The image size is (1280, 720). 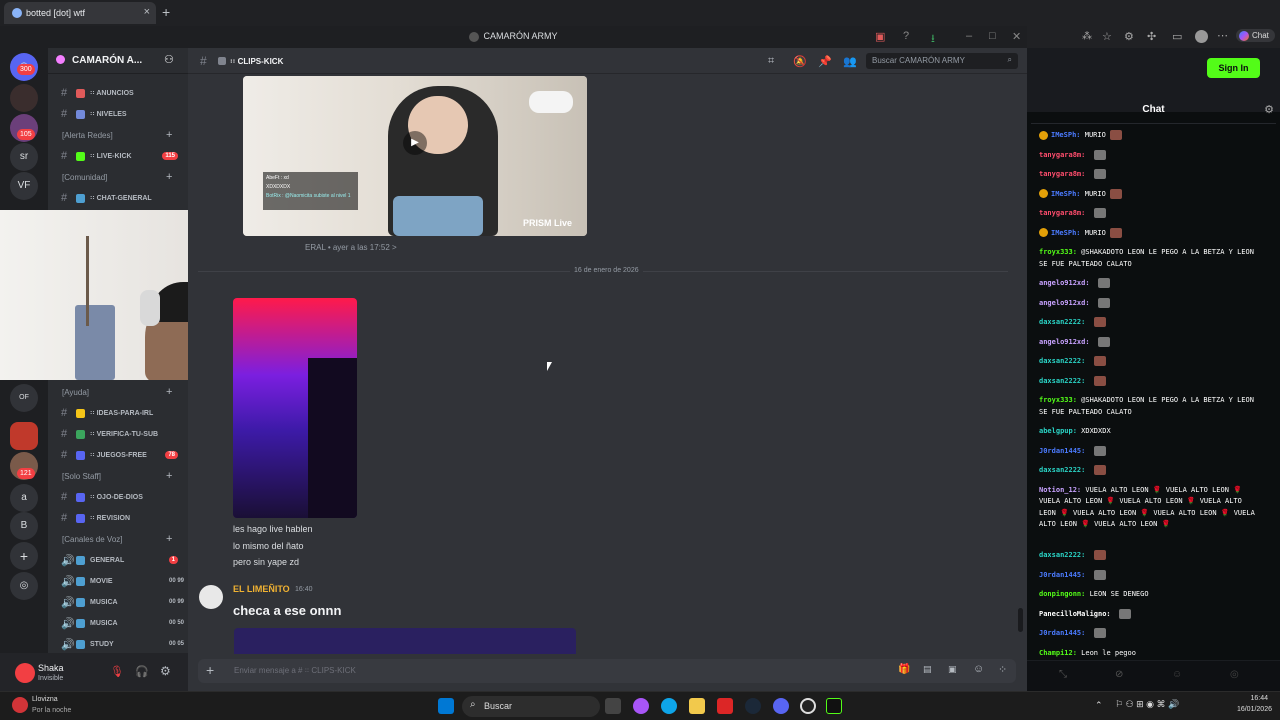 What do you see at coordinates (969, 36) in the screenshot?
I see `minimize-icon: –` at bounding box center [969, 36].